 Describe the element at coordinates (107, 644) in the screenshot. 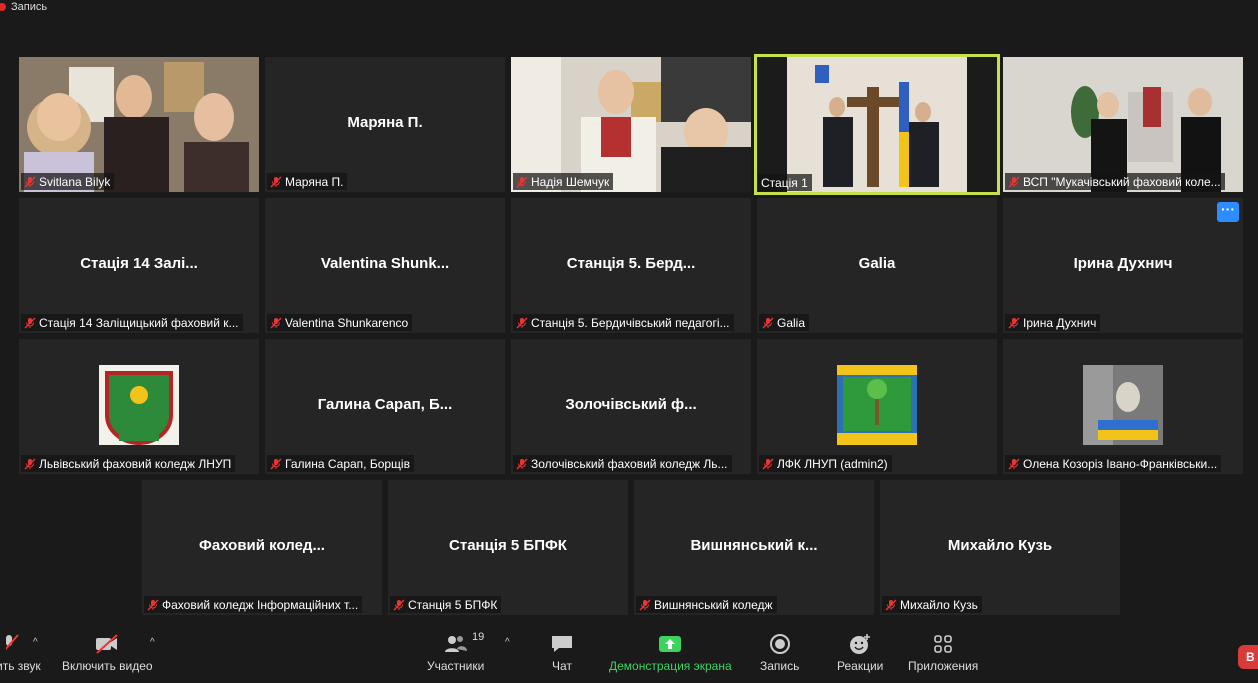

I see `video-off-icon` at that location.